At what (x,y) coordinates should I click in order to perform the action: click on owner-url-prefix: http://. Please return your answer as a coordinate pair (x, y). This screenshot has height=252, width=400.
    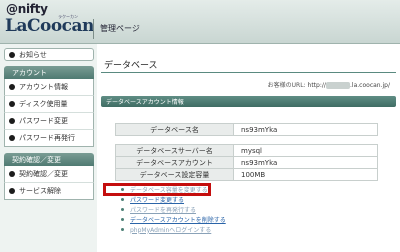
    Looking at the image, I should click on (316, 85).